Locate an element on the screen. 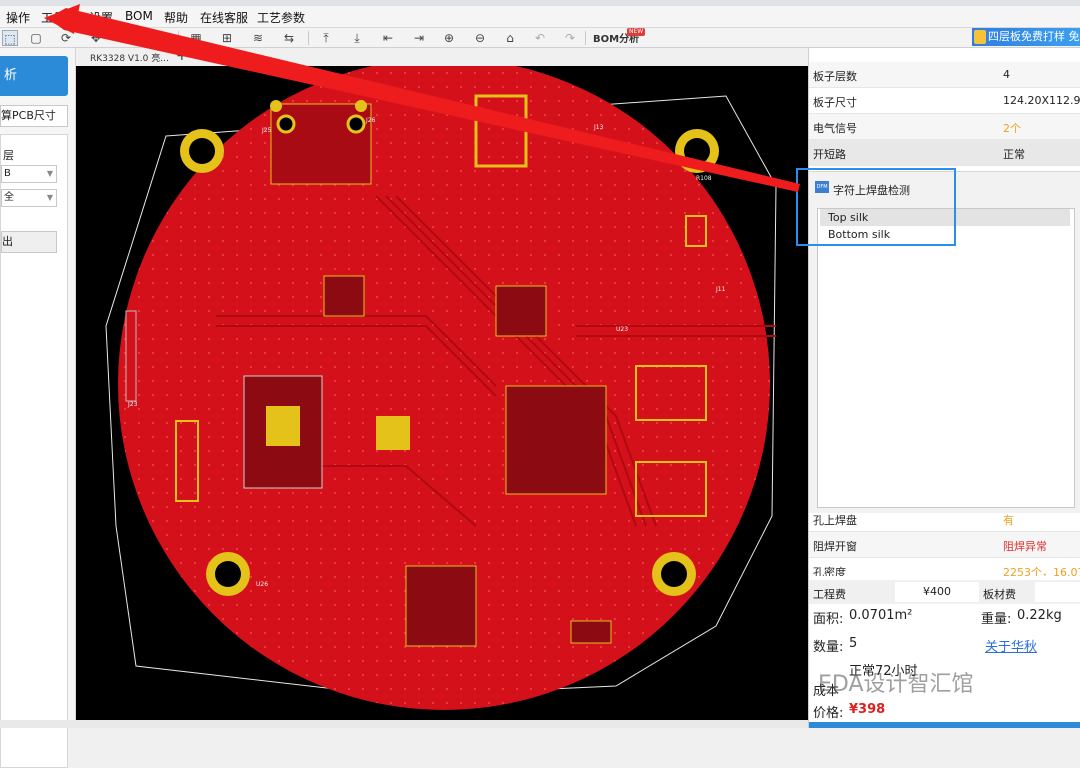 This screenshot has height=768, width=1080. right-align-icon: ⇥ is located at coordinates (419, 38).